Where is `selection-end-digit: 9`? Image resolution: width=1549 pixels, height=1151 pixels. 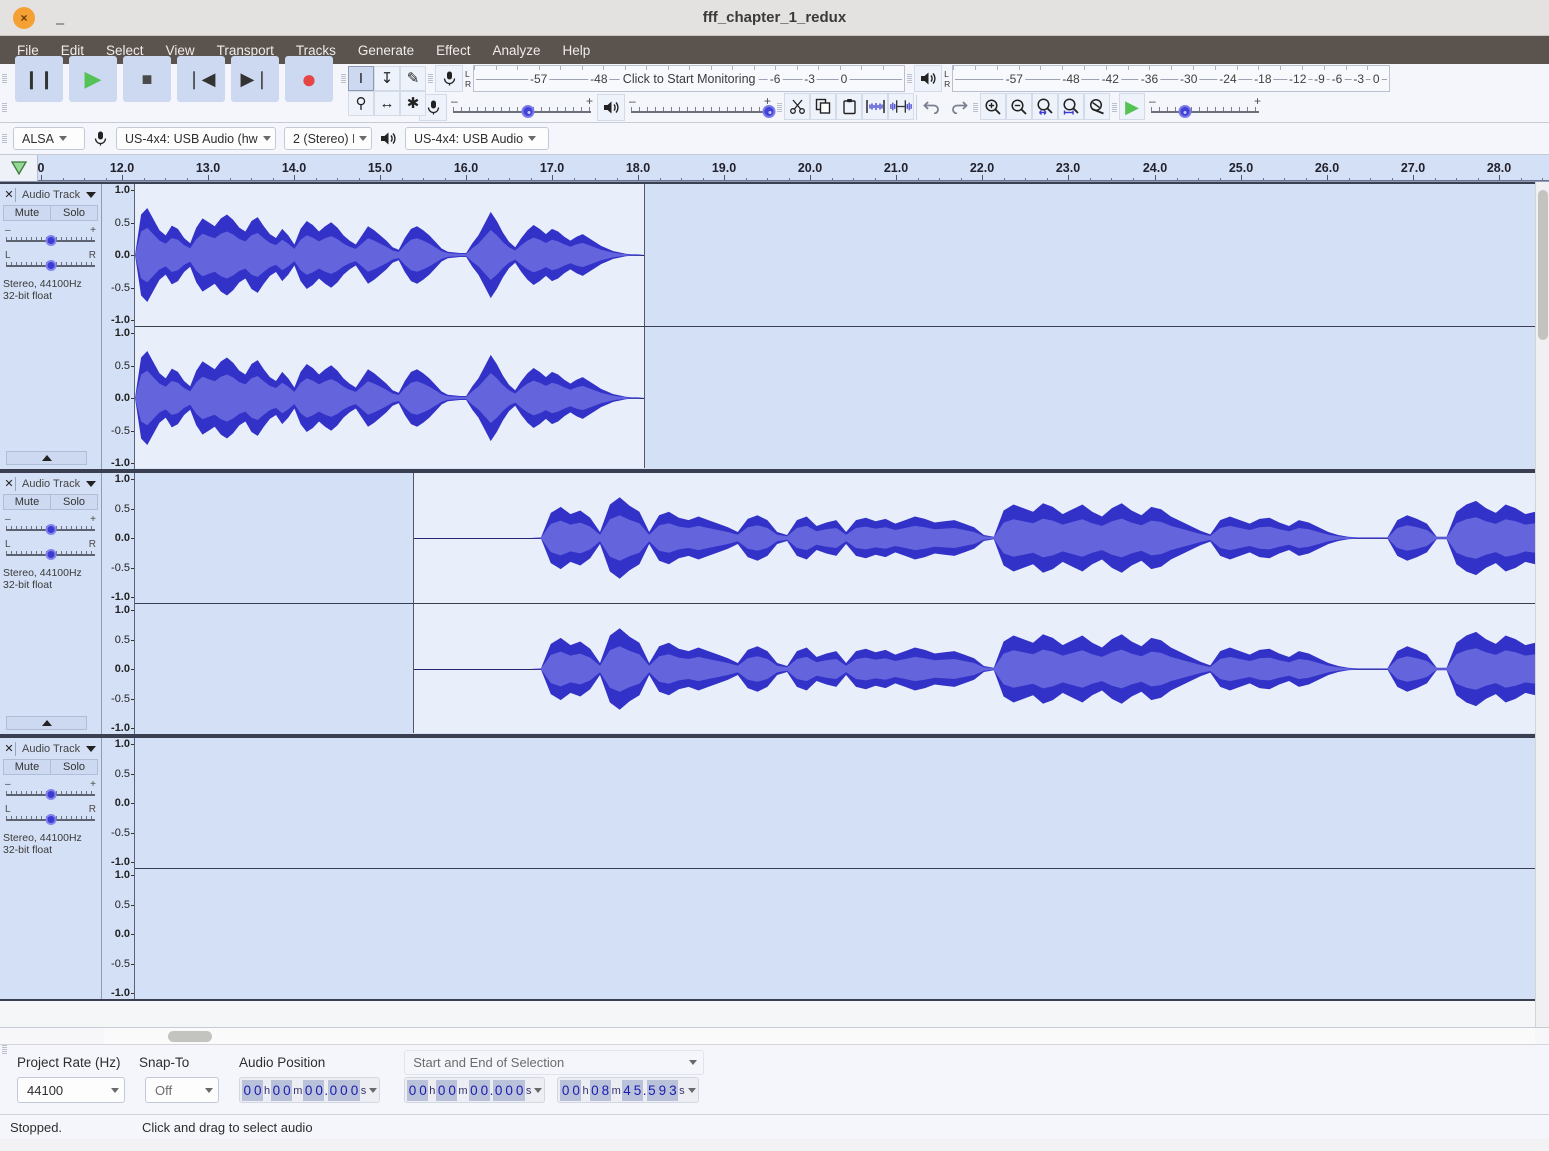
selection-end-digit: 9 is located at coordinates (662, 1090).